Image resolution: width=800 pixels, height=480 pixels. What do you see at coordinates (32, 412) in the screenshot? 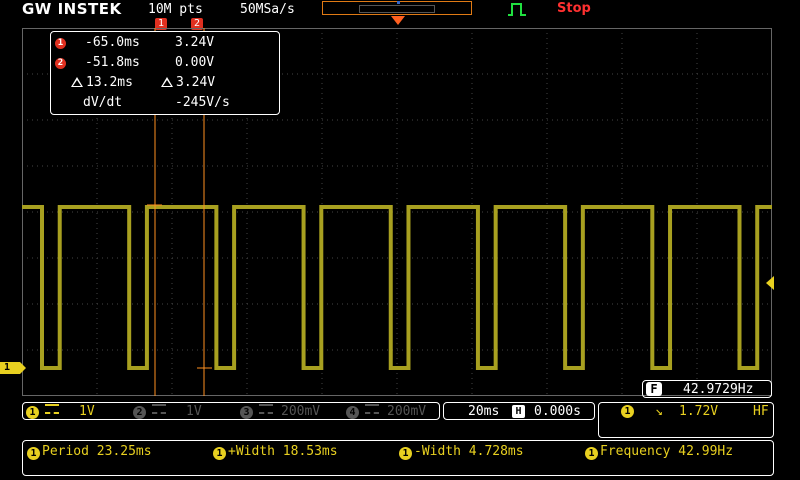
I see `channel-1-badge: 1` at bounding box center [32, 412].